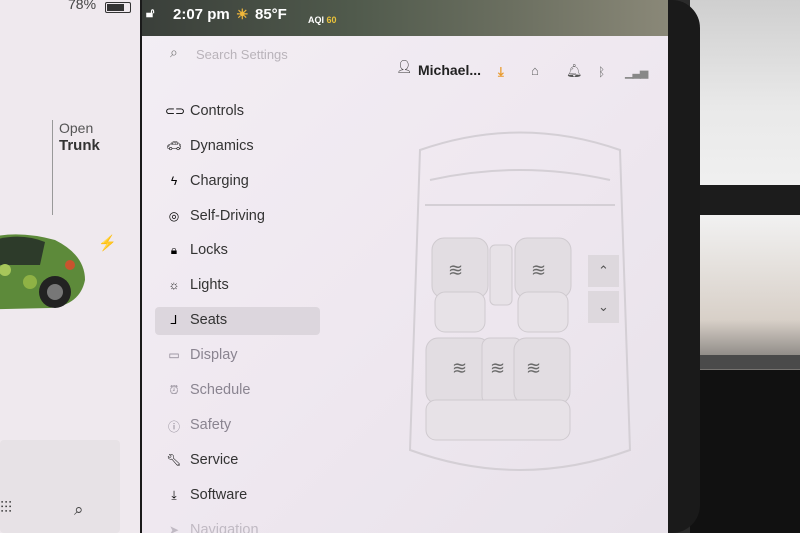 This screenshot has width=800, height=533. I want to click on aqi-value: 60, so click(331, 20).